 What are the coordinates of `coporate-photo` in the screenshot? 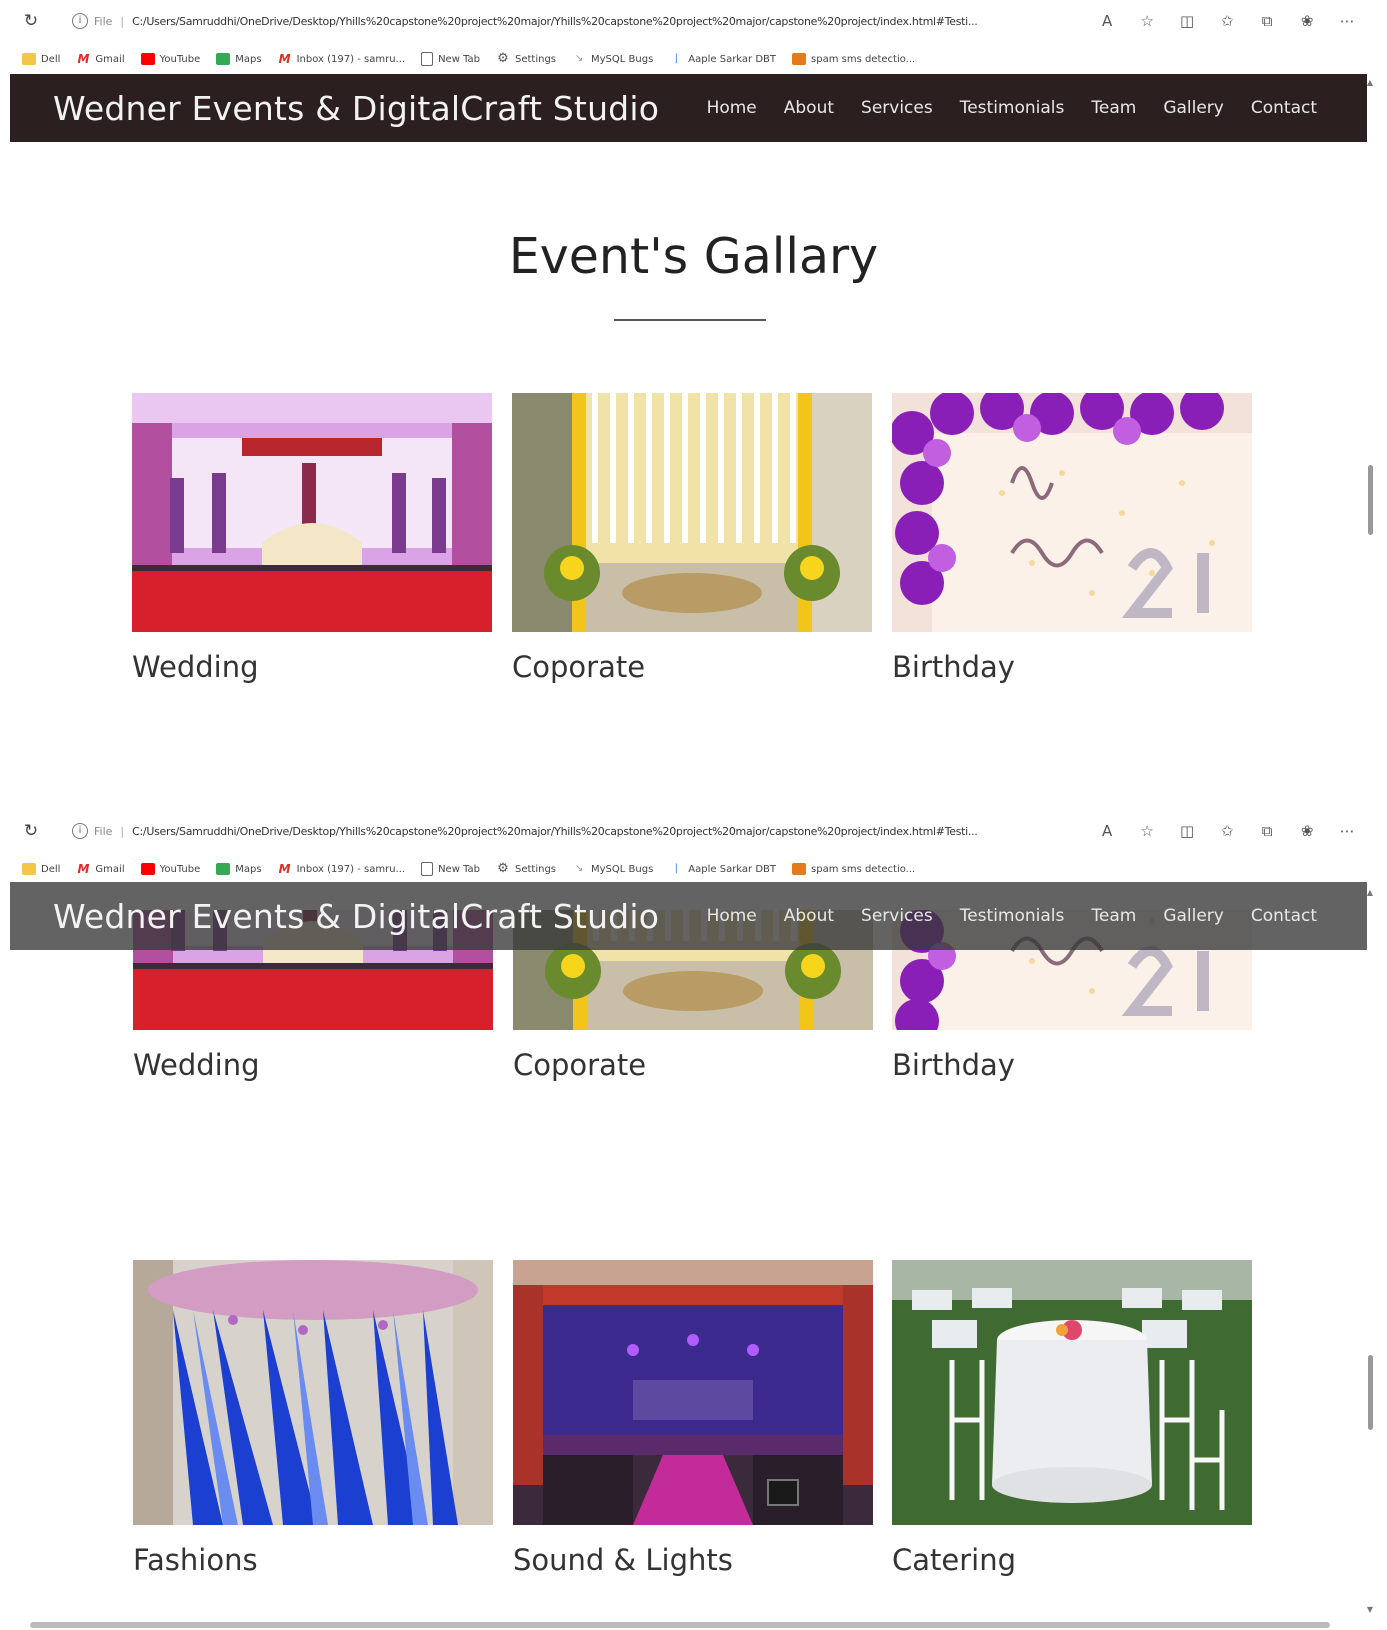 It's located at (692, 512).